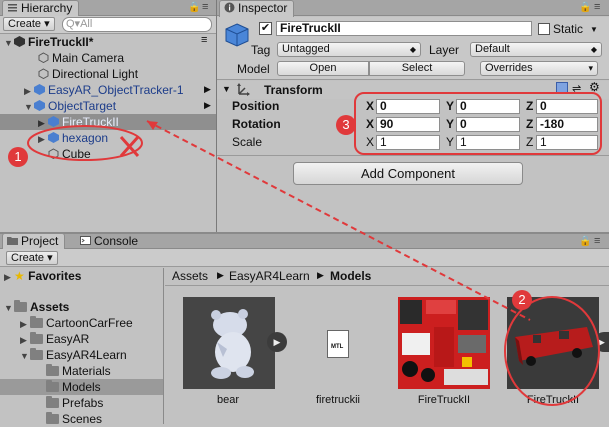  What do you see at coordinates (232, 344) in the screenshot?
I see `bear-model-icon` at bounding box center [232, 344].